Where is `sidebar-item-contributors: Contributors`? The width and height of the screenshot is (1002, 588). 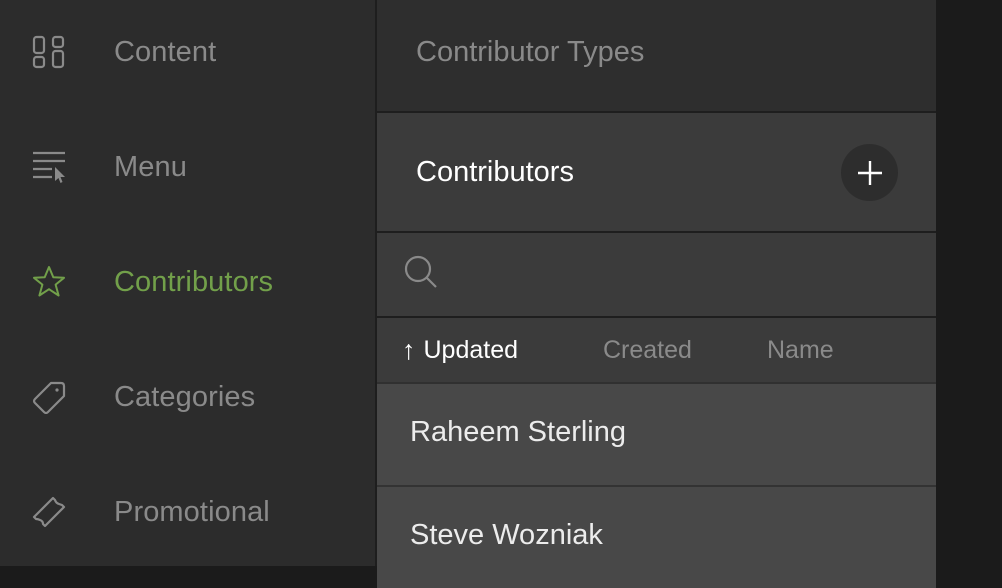 sidebar-item-contributors: Contributors is located at coordinates (187, 282).